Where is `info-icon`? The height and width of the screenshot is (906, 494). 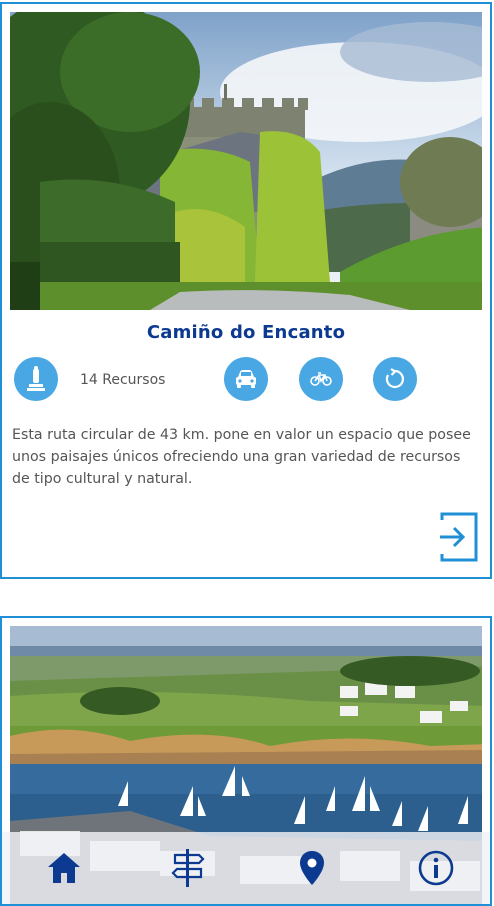 info-icon is located at coordinates (436, 868).